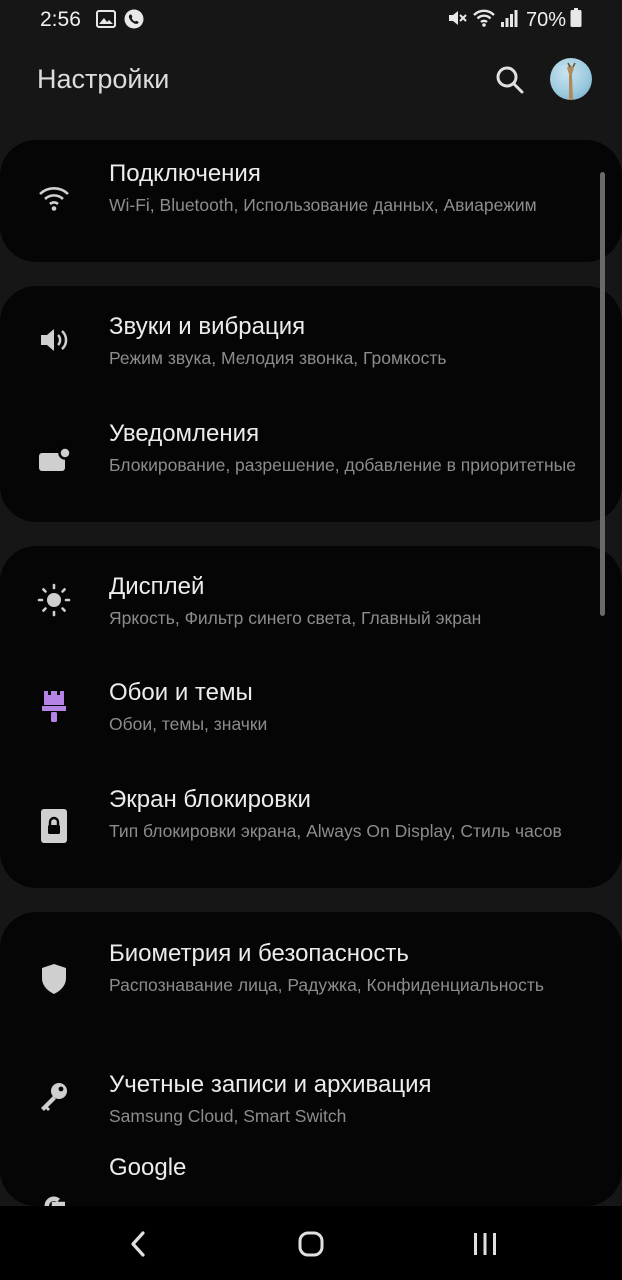  What do you see at coordinates (210, 799) in the screenshot?
I see `item-title: Экран блокировки` at bounding box center [210, 799].